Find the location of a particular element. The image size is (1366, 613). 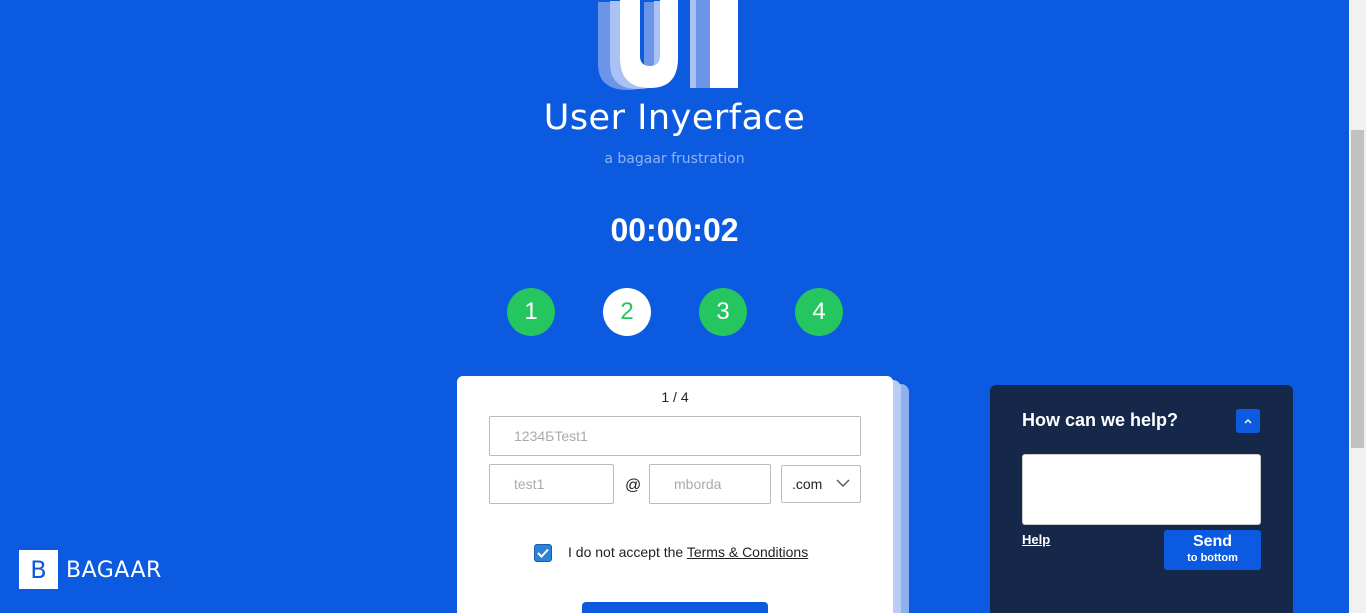

ui-logo is located at coordinates (668, 45).